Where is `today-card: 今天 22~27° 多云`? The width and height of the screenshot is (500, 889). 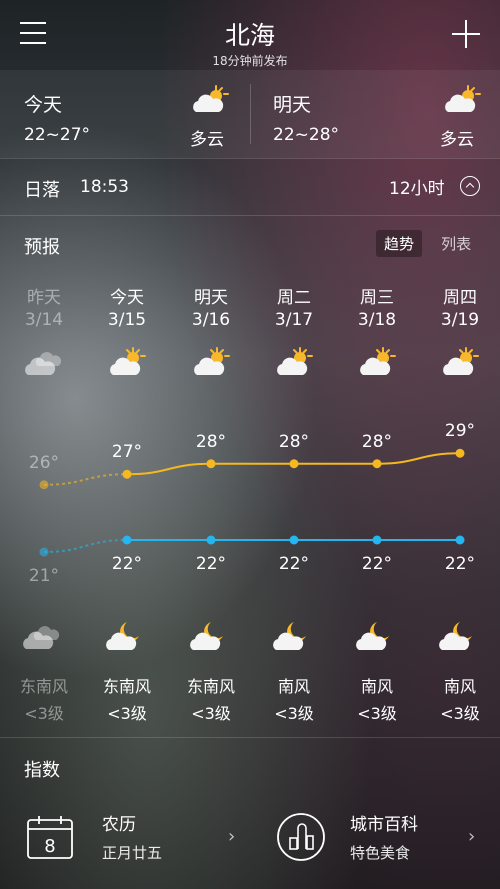
today-card: 今天 22~27° 多云 is located at coordinates (125, 114).